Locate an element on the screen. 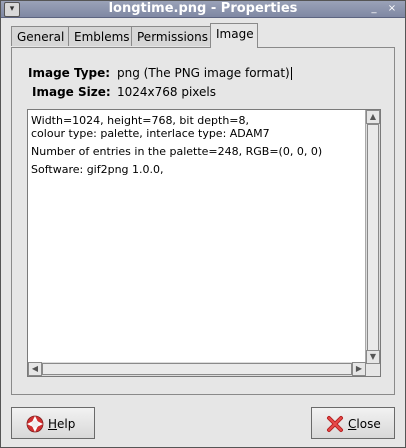 This screenshot has height=448, width=406. tab-general: General is located at coordinates (40, 36).